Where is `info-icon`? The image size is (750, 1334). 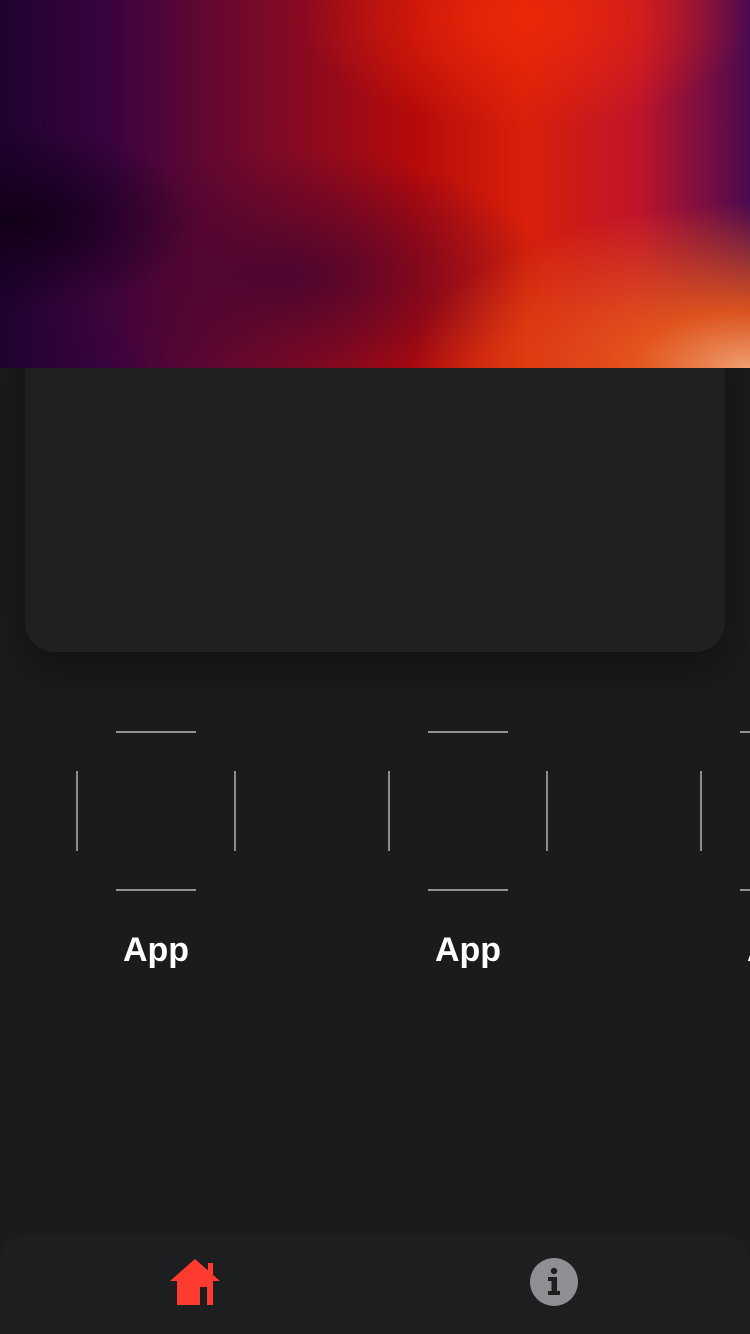
info-icon is located at coordinates (554, 1282).